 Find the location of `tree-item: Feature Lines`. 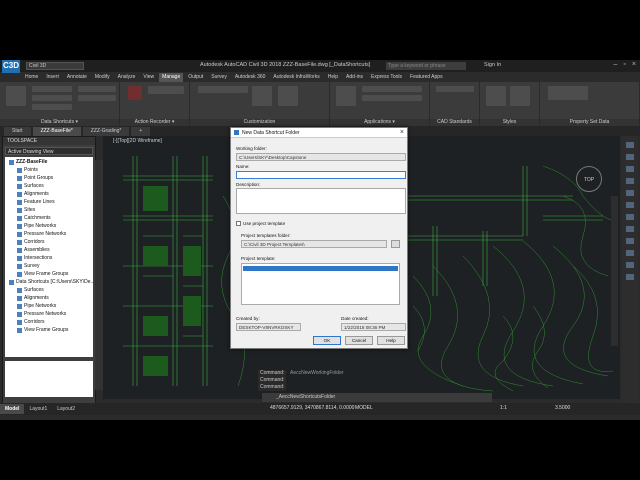

tree-item: Feature Lines is located at coordinates (49, 202).